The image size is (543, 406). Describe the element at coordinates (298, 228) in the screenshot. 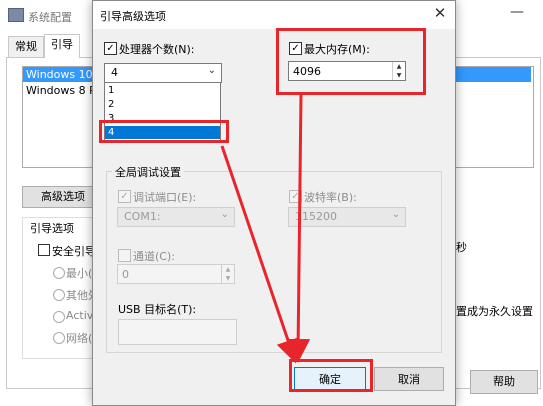

I see `arrow-from-memory` at that location.